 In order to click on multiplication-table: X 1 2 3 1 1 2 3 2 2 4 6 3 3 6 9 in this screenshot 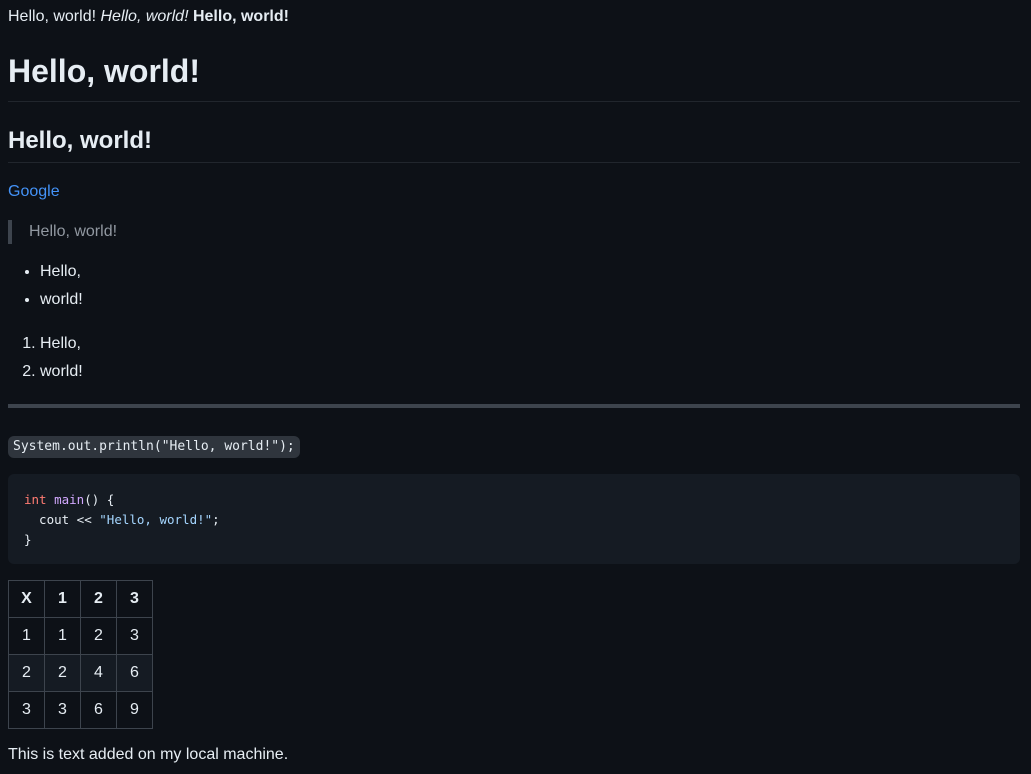, I will do `click(80, 654)`.